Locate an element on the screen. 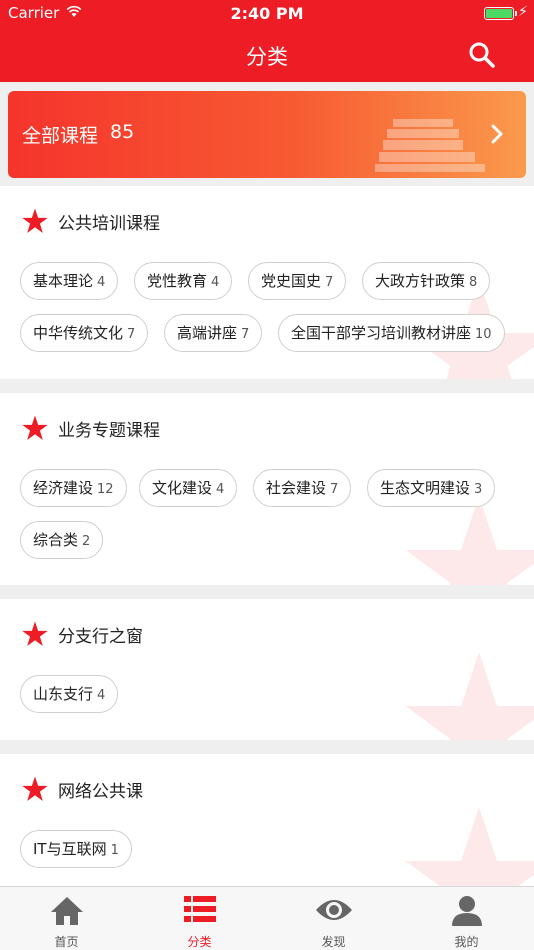  category-tag: 高端讲座 7 is located at coordinates (213, 333).